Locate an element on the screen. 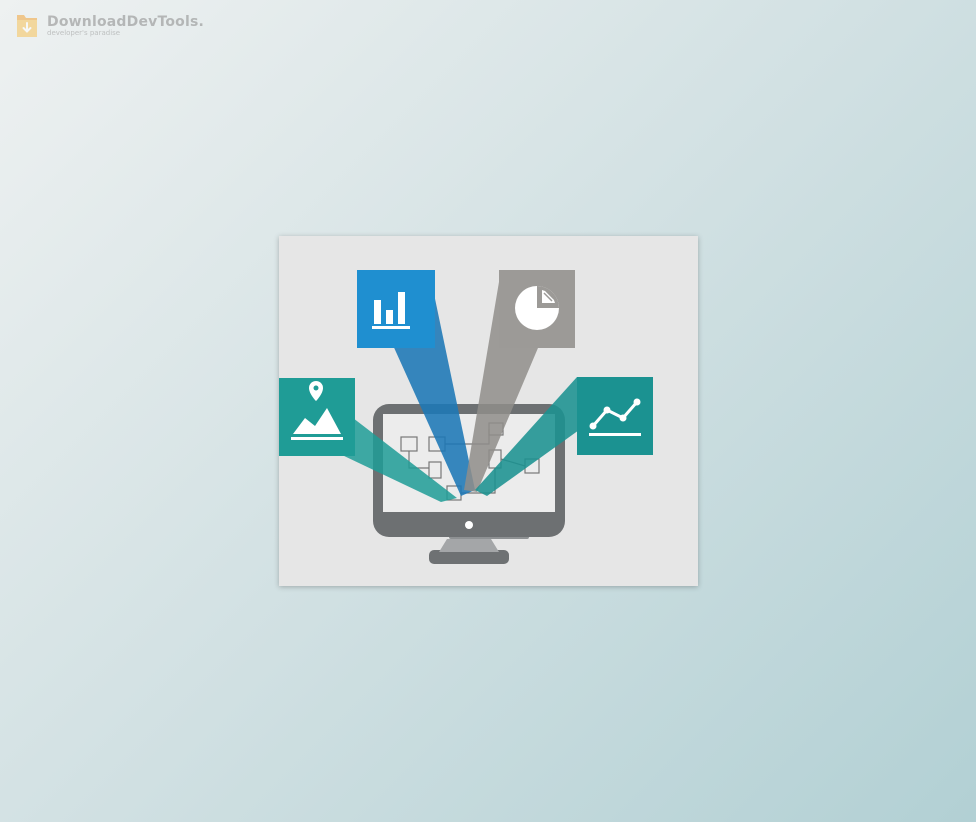  download-logo-icon is located at coordinates (27, 26).